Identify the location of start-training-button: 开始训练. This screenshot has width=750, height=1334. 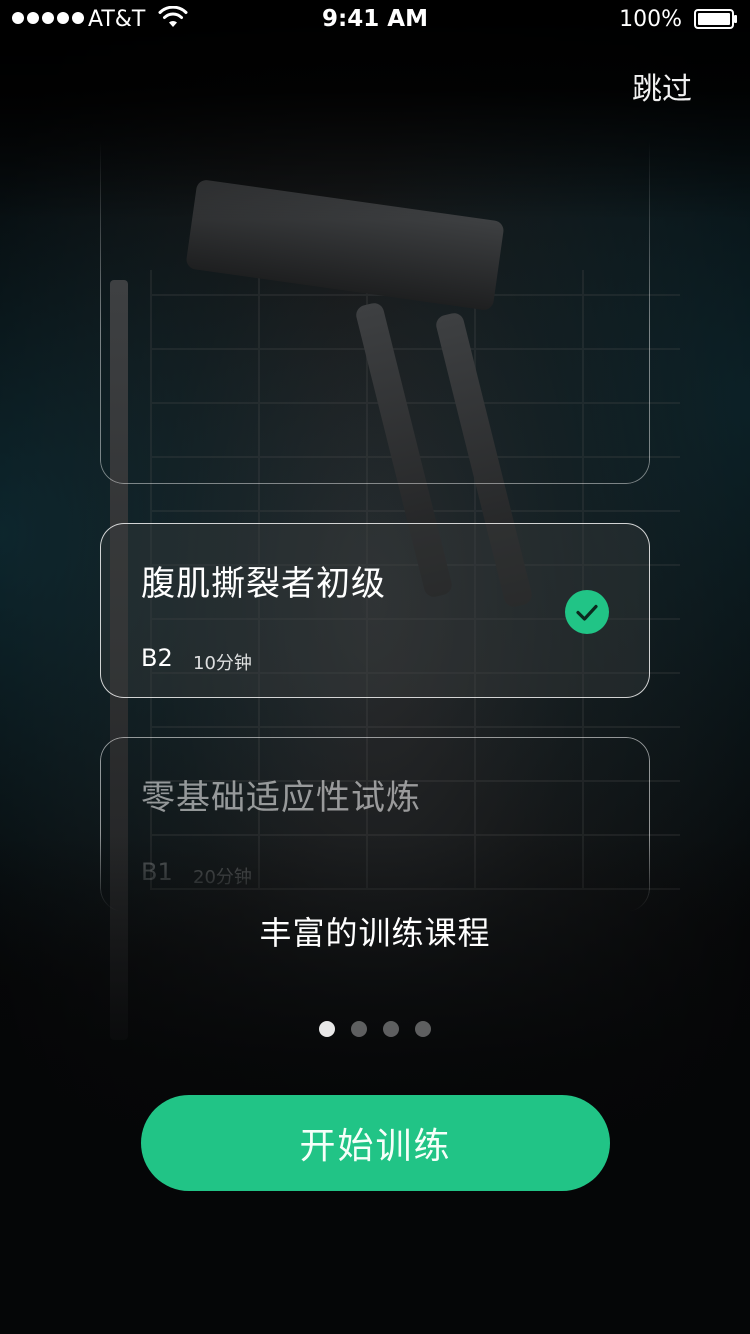
(375, 1143).